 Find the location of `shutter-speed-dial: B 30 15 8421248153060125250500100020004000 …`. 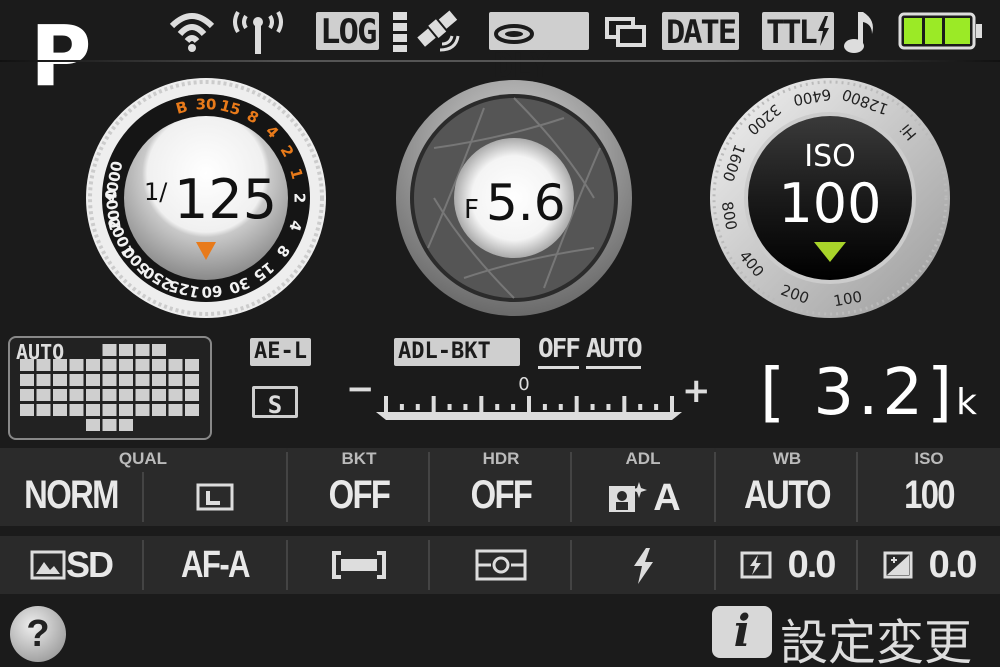

shutter-speed-dial: B 30 15 8421248153060125250500100020004000 … is located at coordinates (206, 198).